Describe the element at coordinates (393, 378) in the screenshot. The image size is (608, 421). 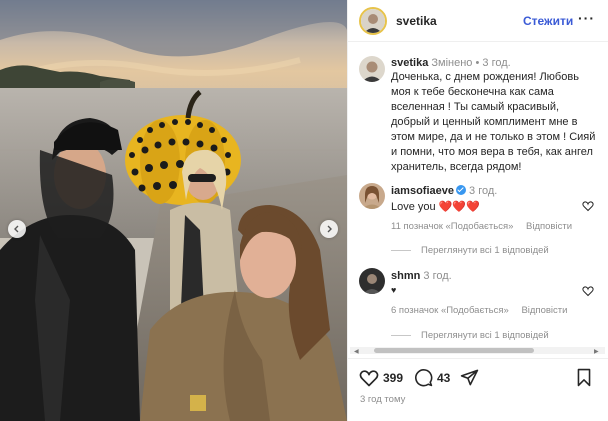
I see `like-count: 399` at that location.